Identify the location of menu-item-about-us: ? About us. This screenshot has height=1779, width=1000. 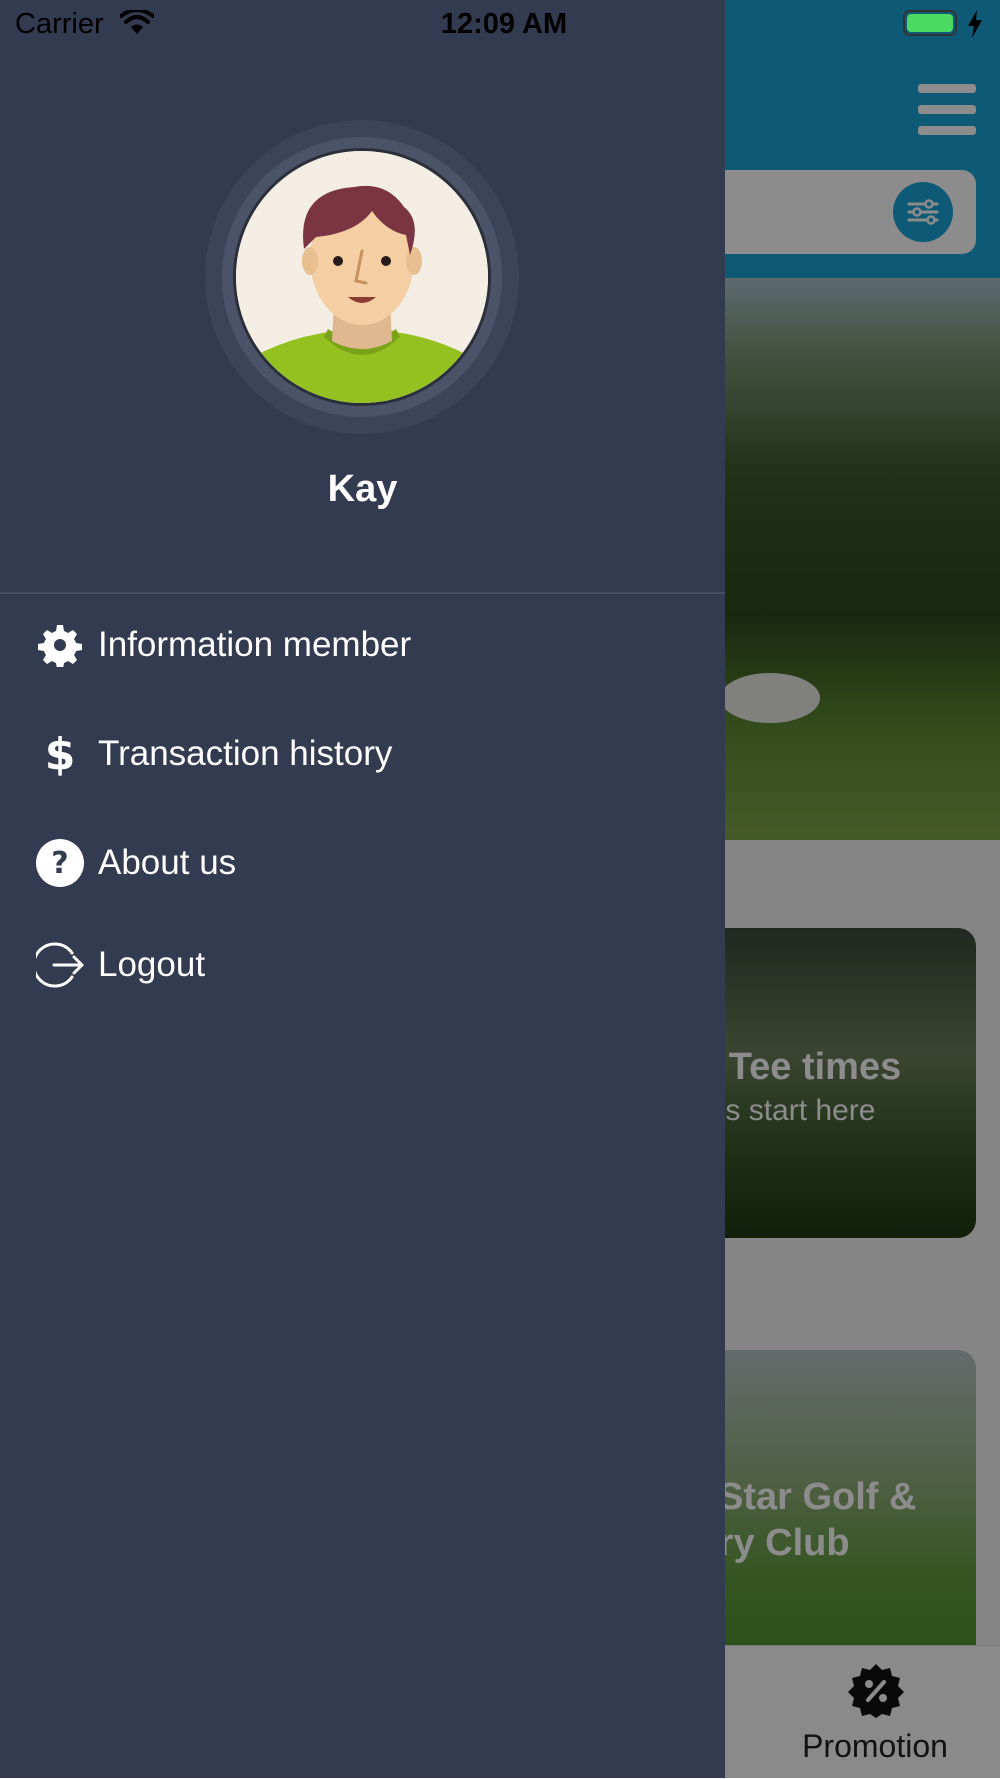
(362, 863).